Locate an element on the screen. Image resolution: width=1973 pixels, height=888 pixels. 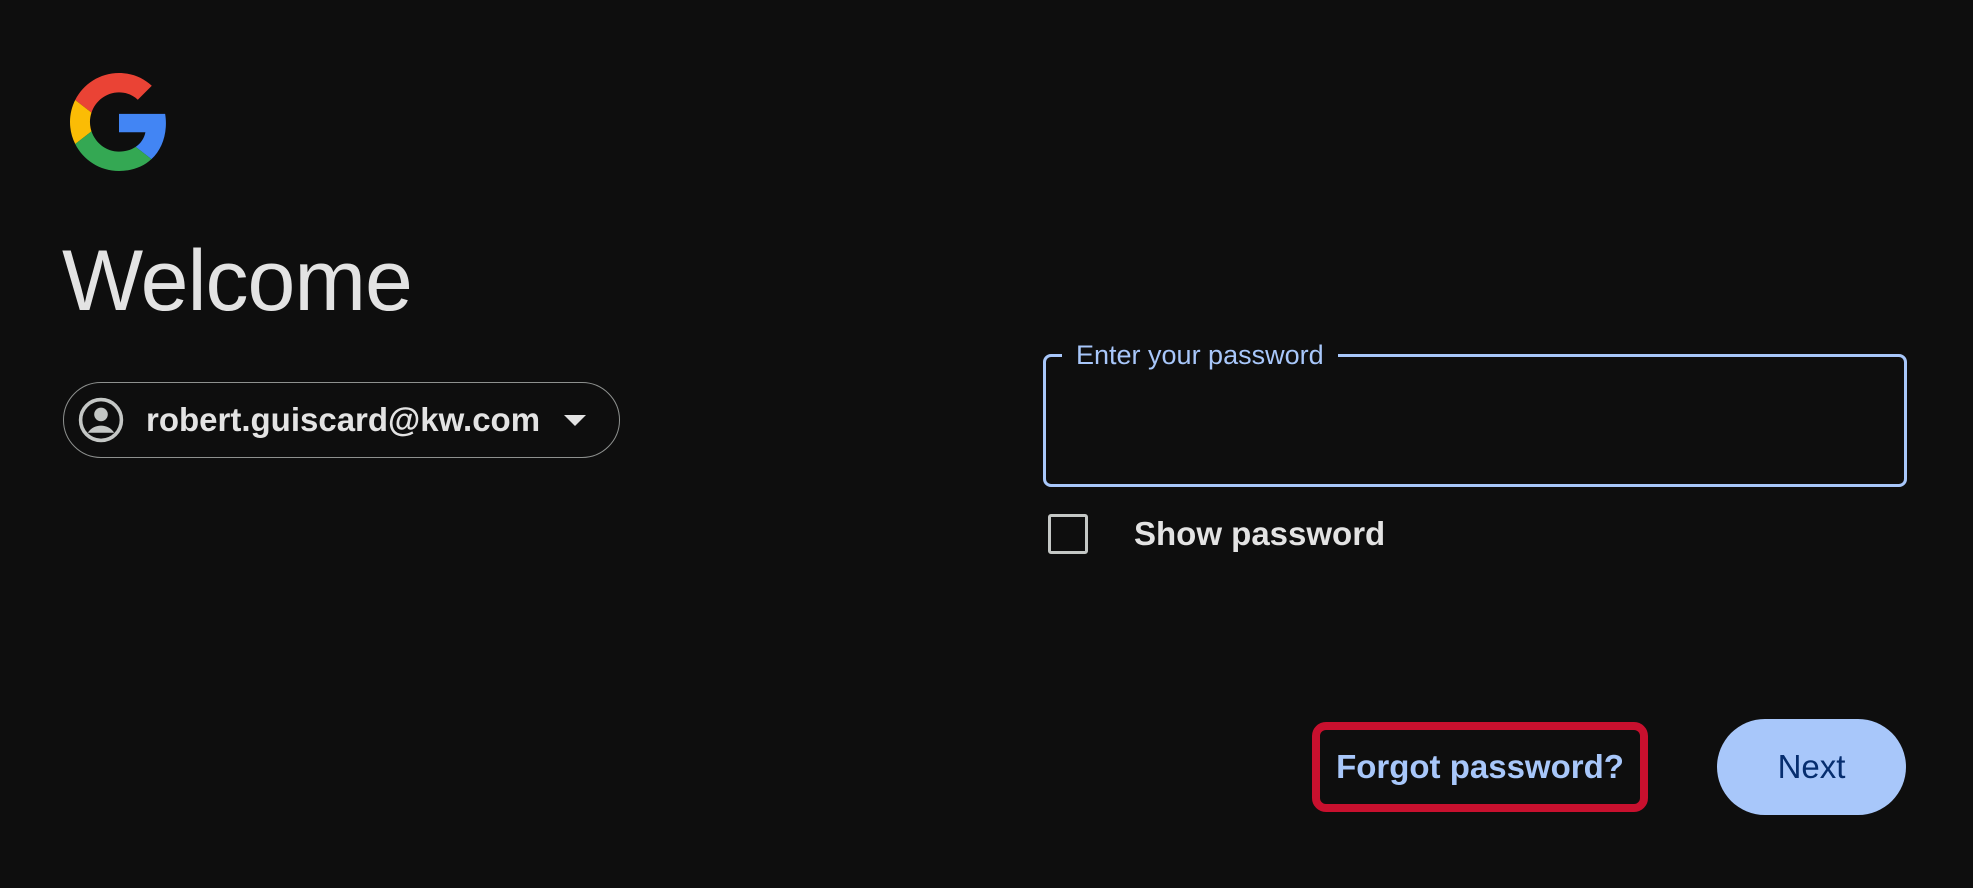
forgot-password-link: Forgot password? is located at coordinates (1480, 767).